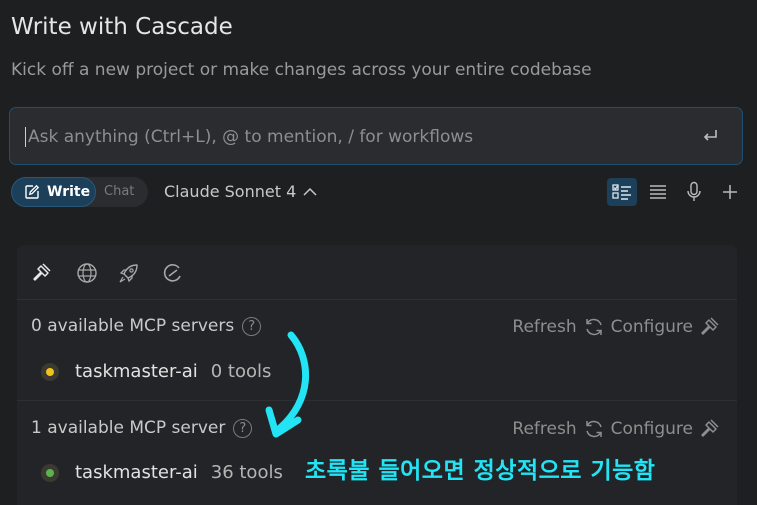  I want to click on tab-deploy, so click(129, 273).